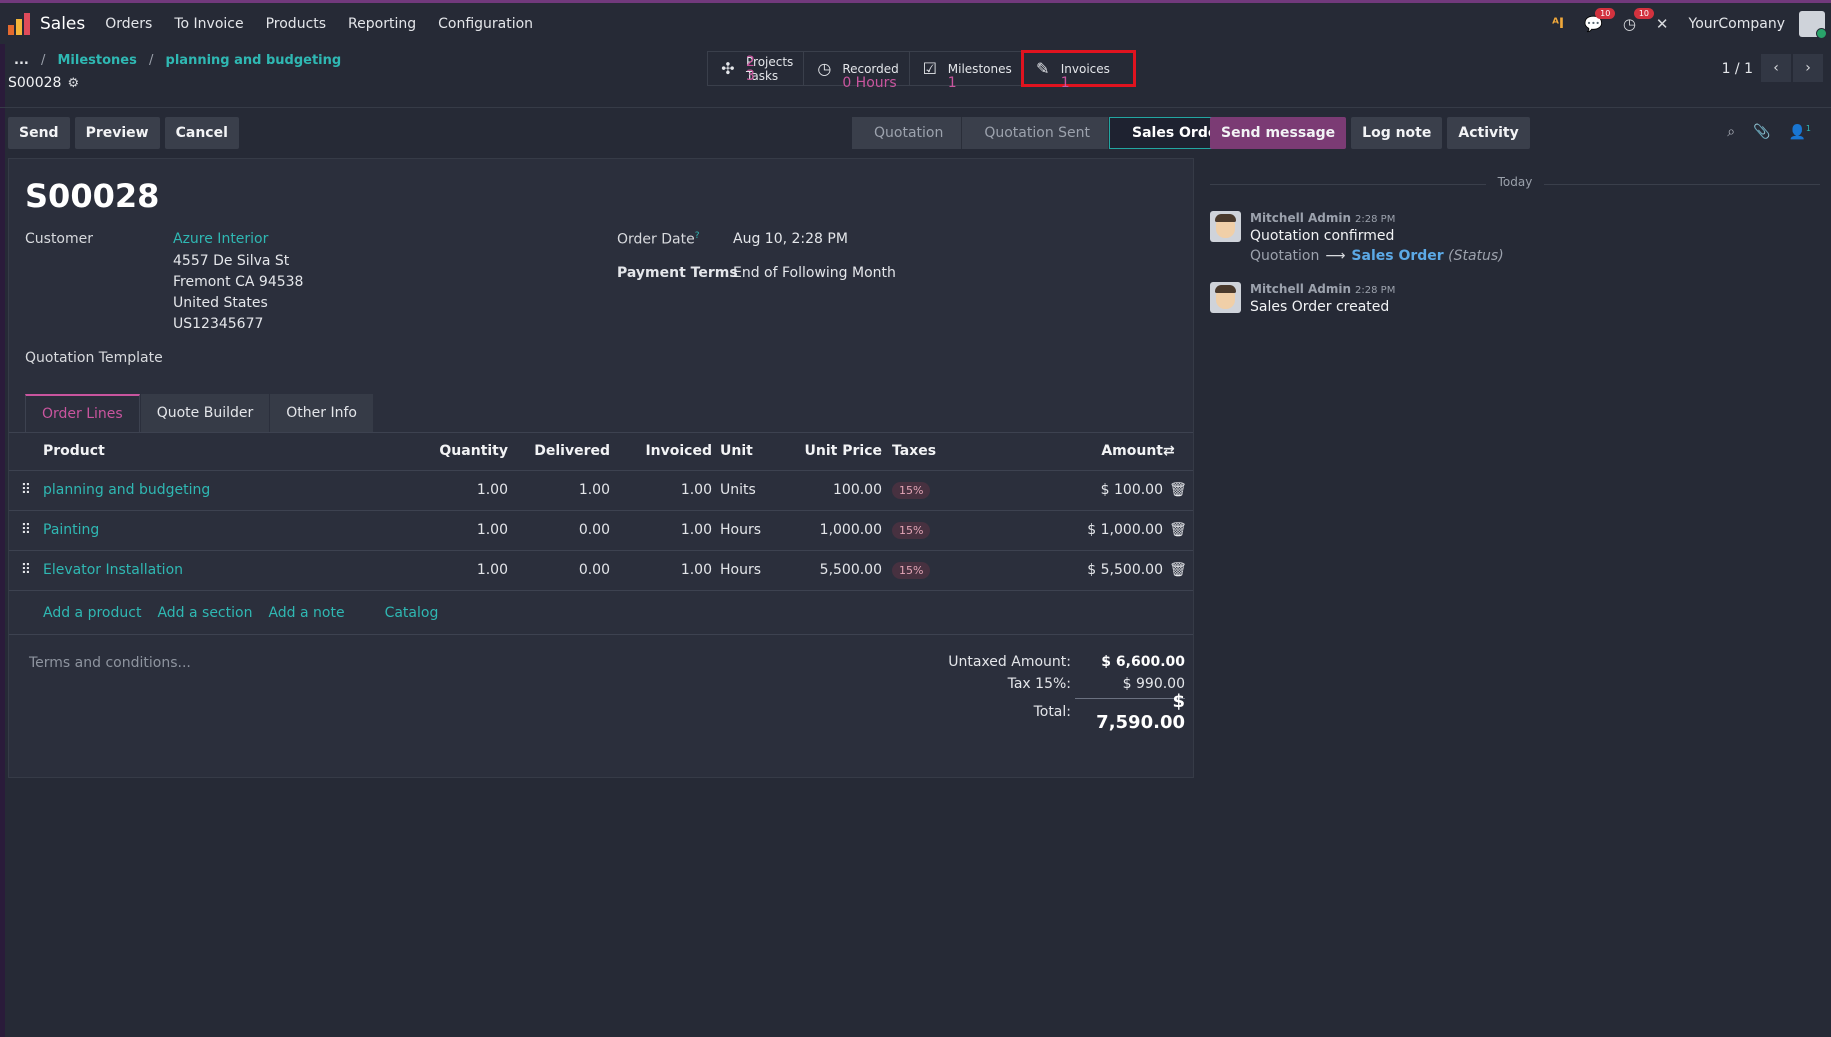 The image size is (1831, 1037). Describe the element at coordinates (728, 68) in the screenshot. I see `puzzle-icon: ✣` at that location.